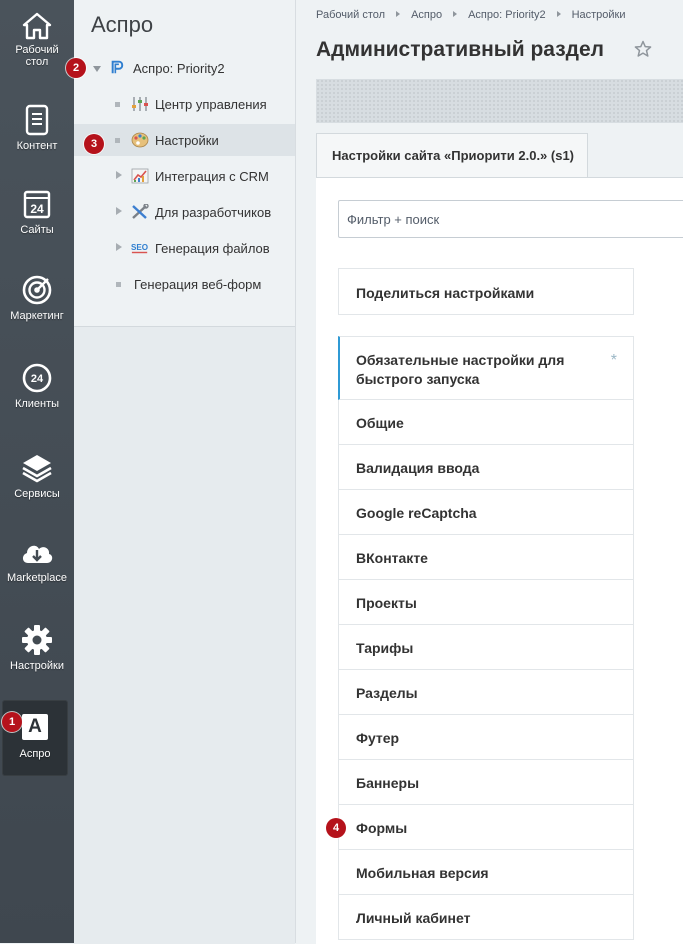 The height and width of the screenshot is (944, 683). What do you see at coordinates (140, 140) in the screenshot?
I see `palette-icon` at bounding box center [140, 140].